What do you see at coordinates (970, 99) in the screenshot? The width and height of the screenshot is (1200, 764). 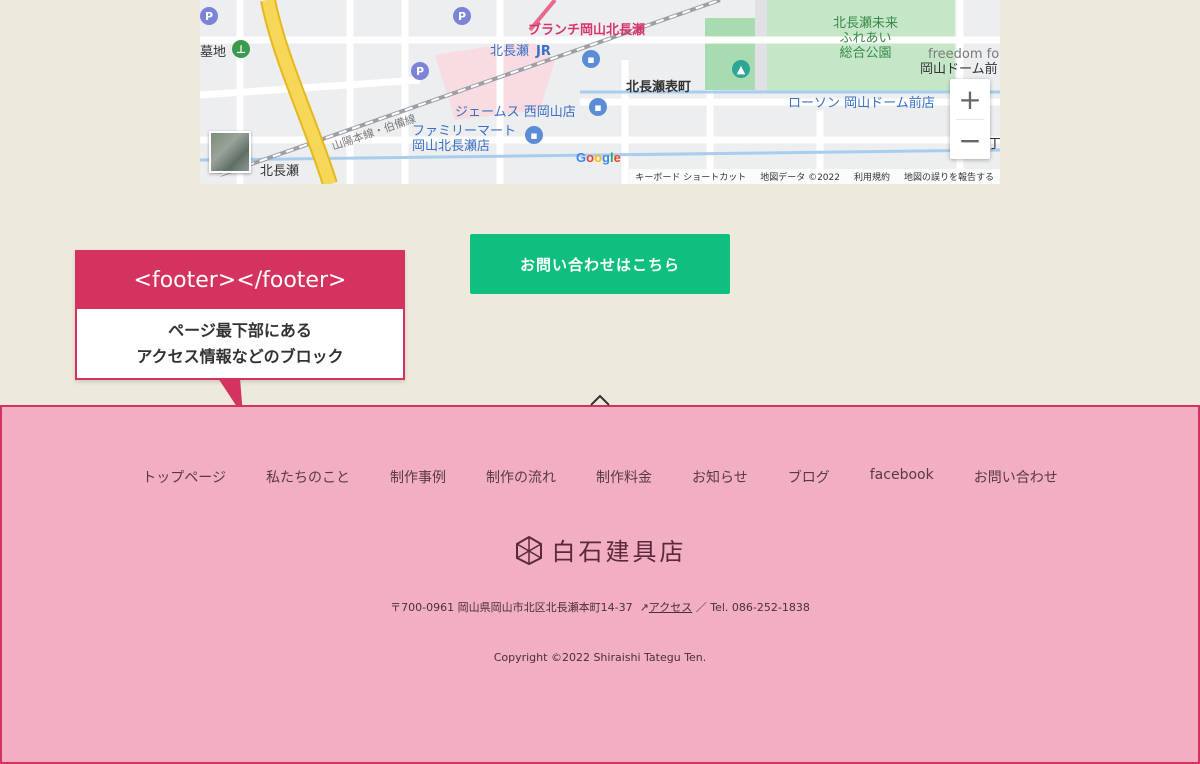 I see `zoom-in-button: +` at bounding box center [970, 99].